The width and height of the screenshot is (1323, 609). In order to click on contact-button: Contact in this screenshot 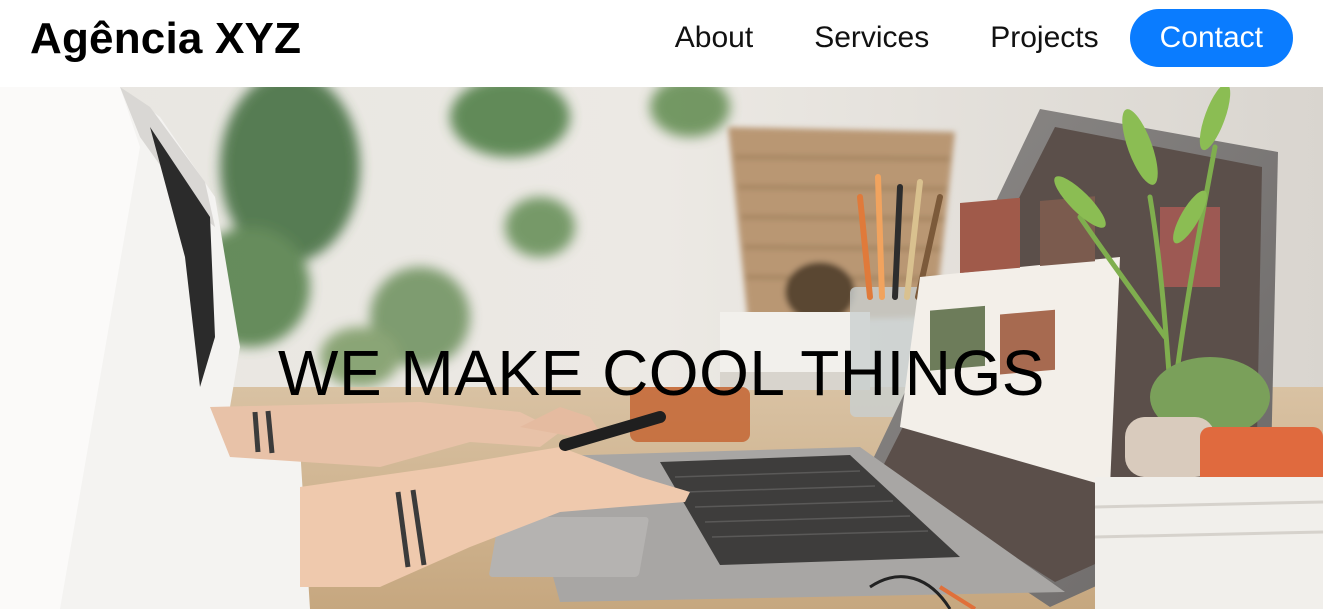, I will do `click(1211, 38)`.